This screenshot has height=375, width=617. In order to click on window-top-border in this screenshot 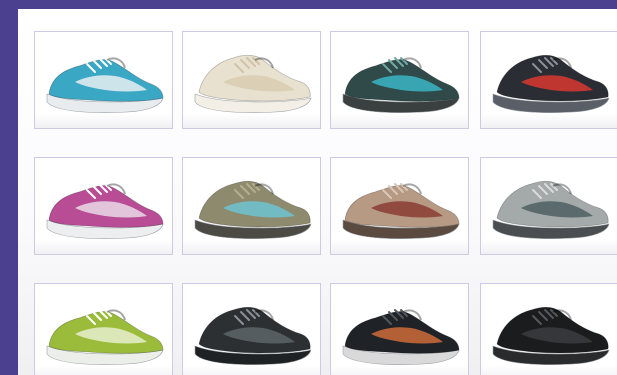, I will do `click(308, 4)`.